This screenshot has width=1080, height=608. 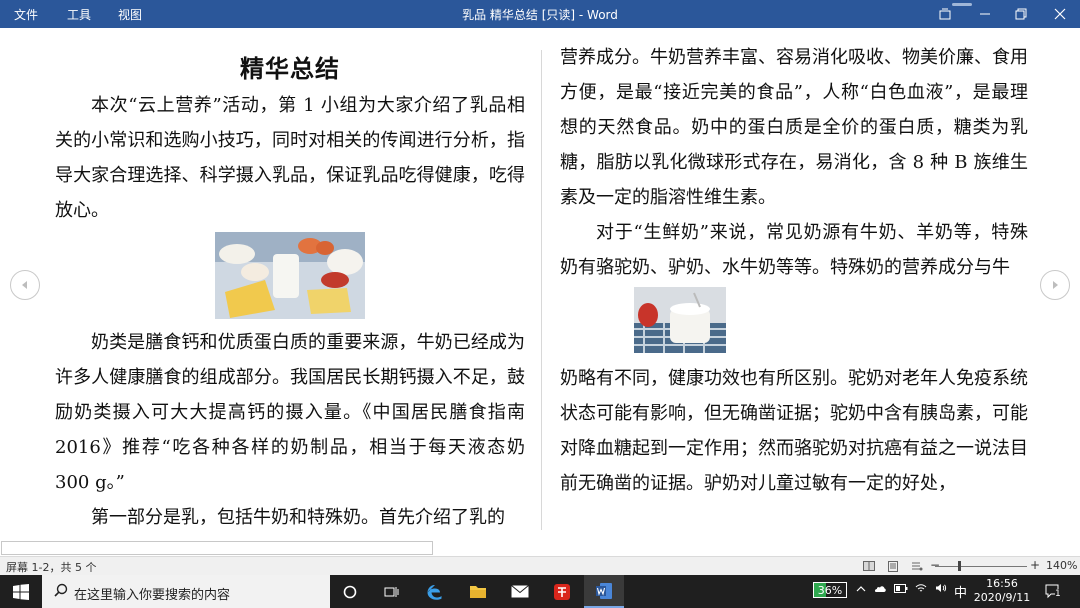 What do you see at coordinates (540, 548) in the screenshot?
I see `horizontal-scrollbar` at bounding box center [540, 548].